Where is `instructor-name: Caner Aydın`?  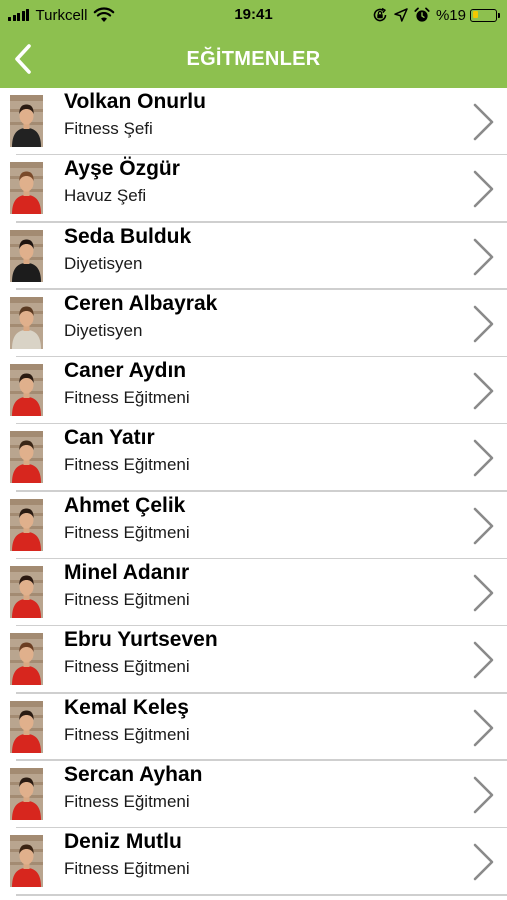
instructor-name: Caner Aydın is located at coordinates (125, 371).